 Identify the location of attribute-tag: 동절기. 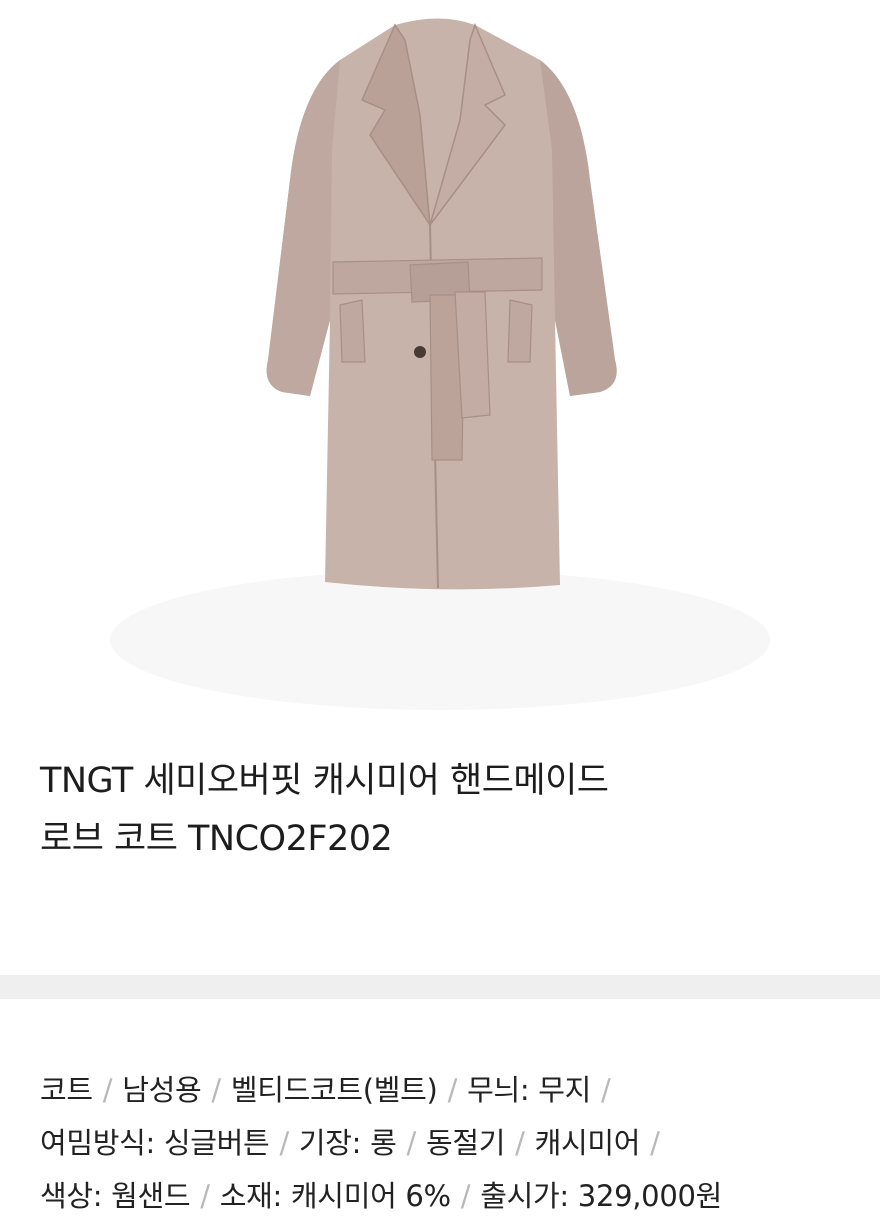
(465, 1143).